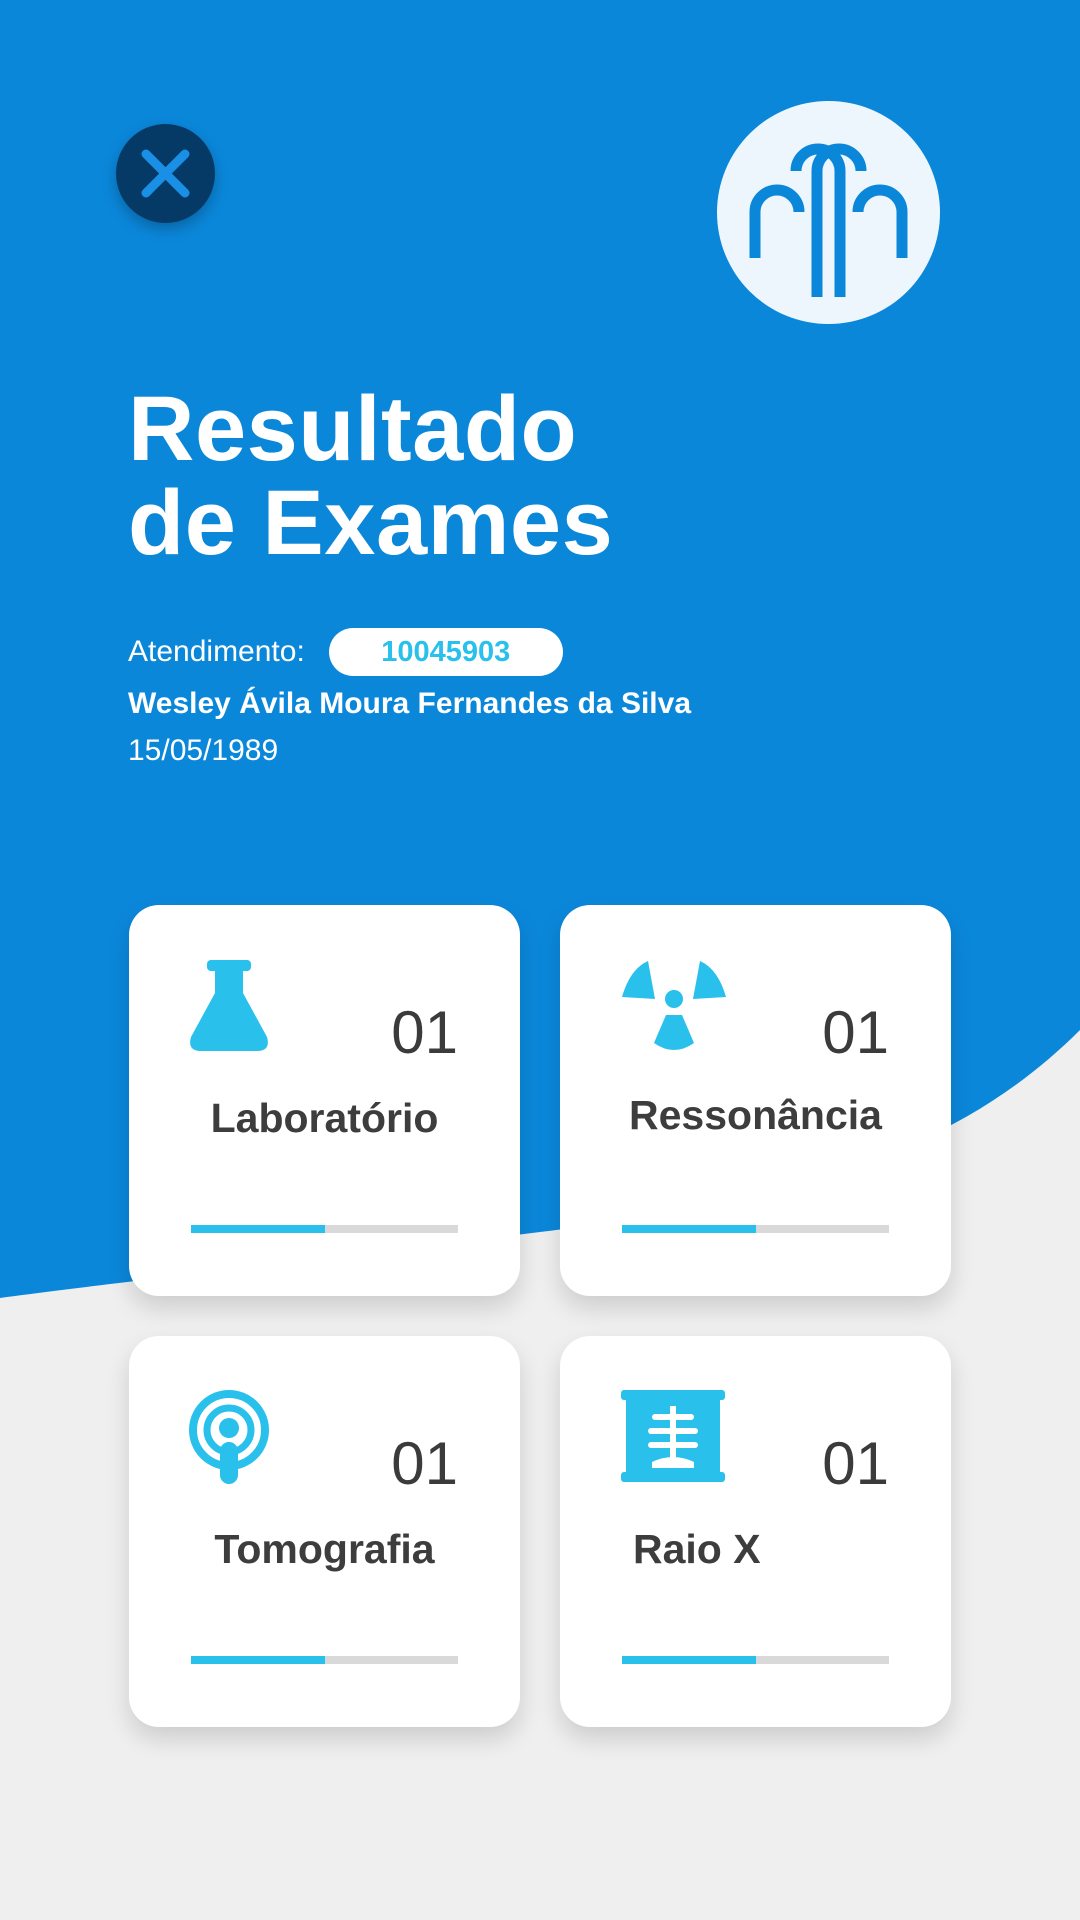 The width and height of the screenshot is (1080, 1920). I want to click on attendance-row: Atendimento: 10045903, so click(345, 652).